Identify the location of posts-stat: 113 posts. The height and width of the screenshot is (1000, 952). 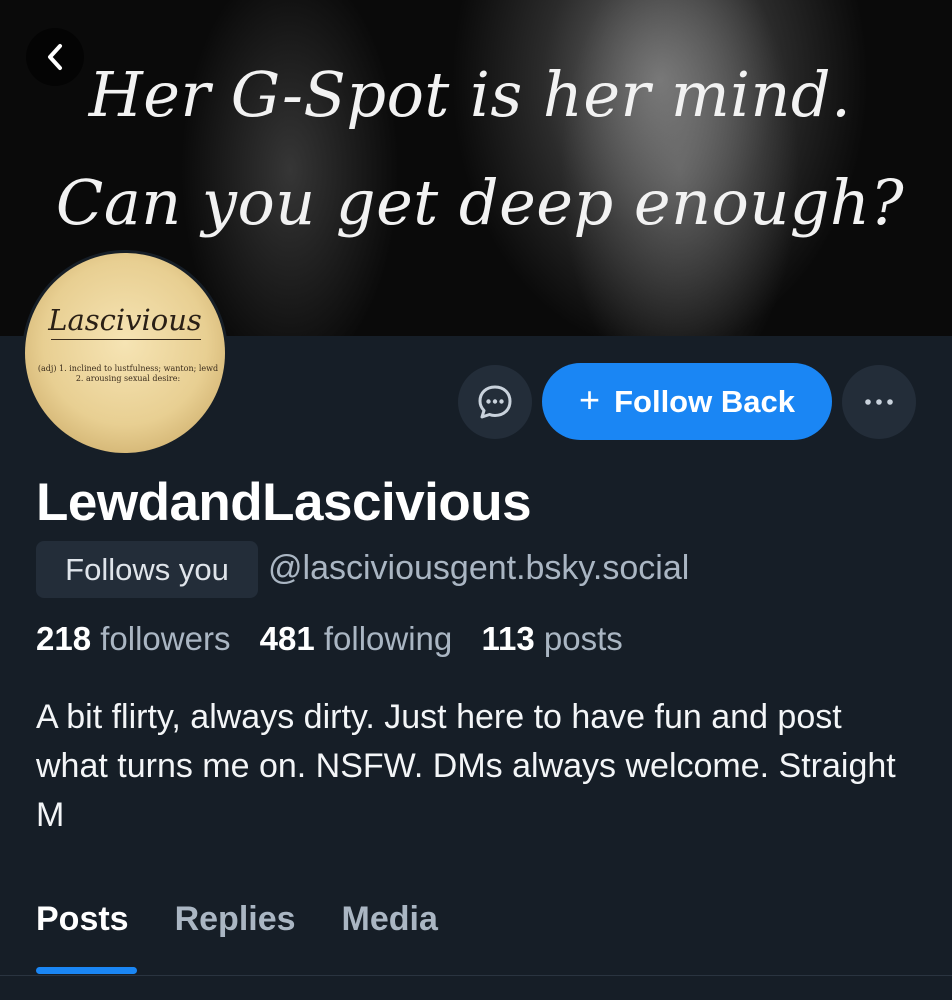
(551, 638).